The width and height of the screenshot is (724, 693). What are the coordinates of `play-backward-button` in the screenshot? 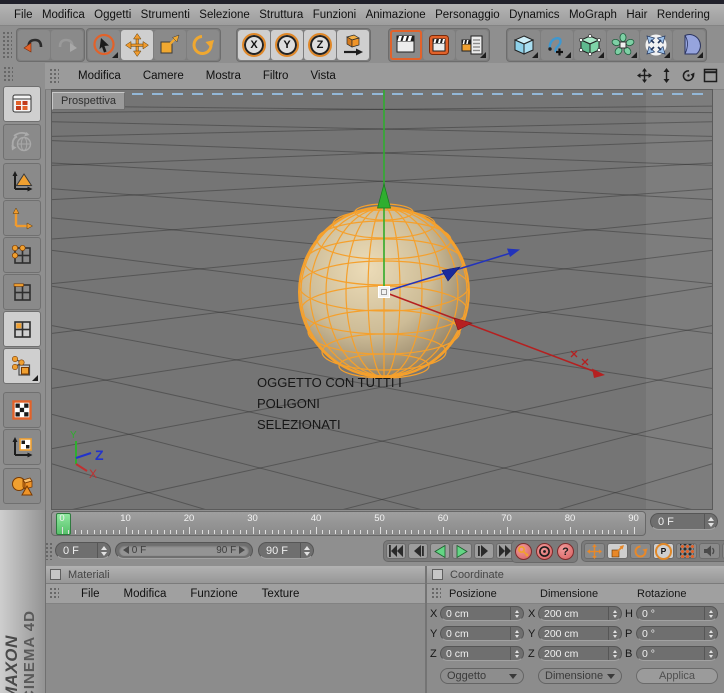 It's located at (440, 551).